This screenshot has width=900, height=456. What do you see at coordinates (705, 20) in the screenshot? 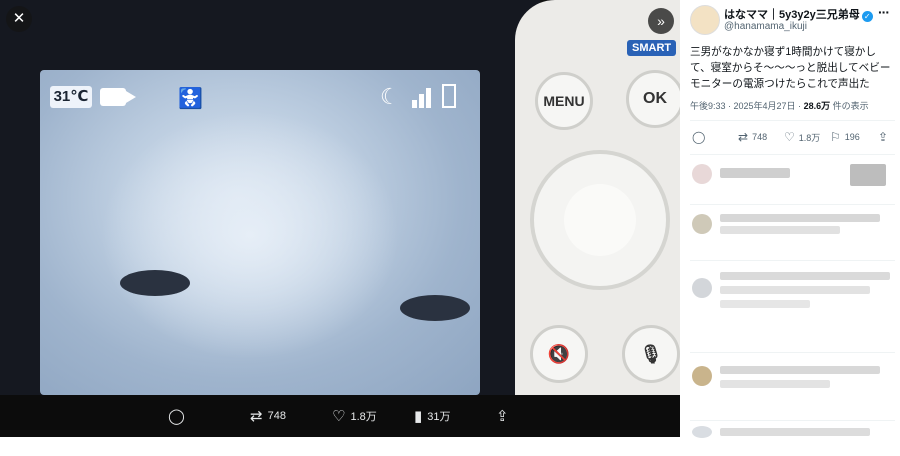
I see `avatar` at bounding box center [705, 20].